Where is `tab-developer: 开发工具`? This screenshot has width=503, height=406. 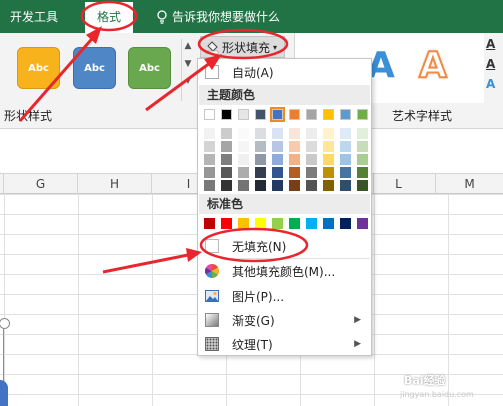
tab-developer: 开发工具 is located at coordinates (34, 16).